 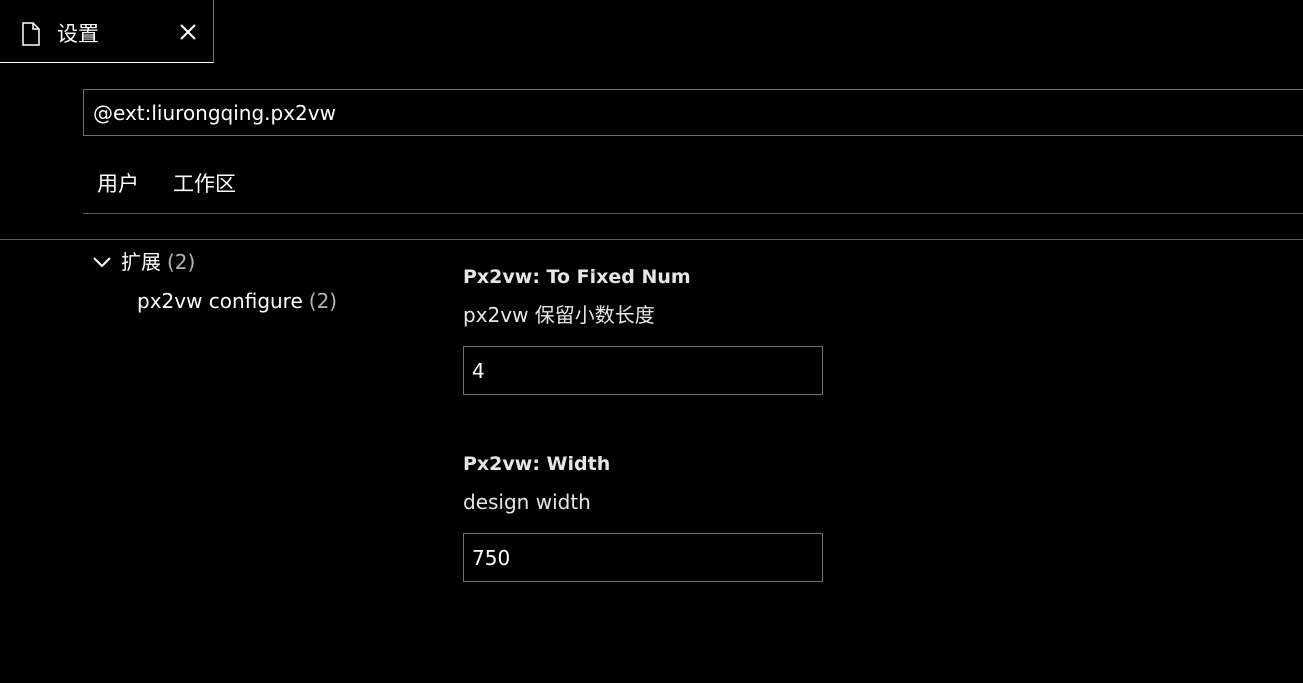 What do you see at coordinates (537, 464) in the screenshot?
I see `setting-title-width: Px2vw: Width` at bounding box center [537, 464].